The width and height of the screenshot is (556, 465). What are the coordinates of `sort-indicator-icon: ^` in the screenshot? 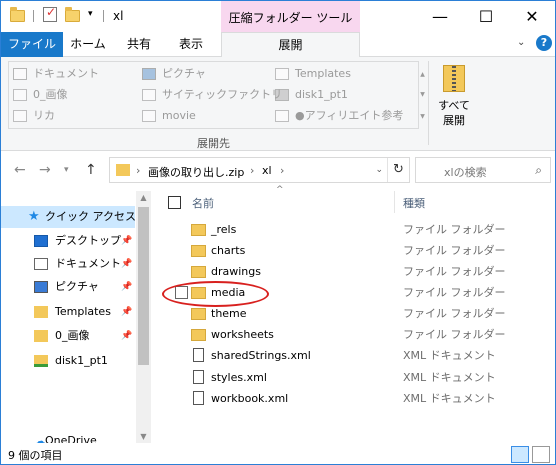 It's located at (280, 190).